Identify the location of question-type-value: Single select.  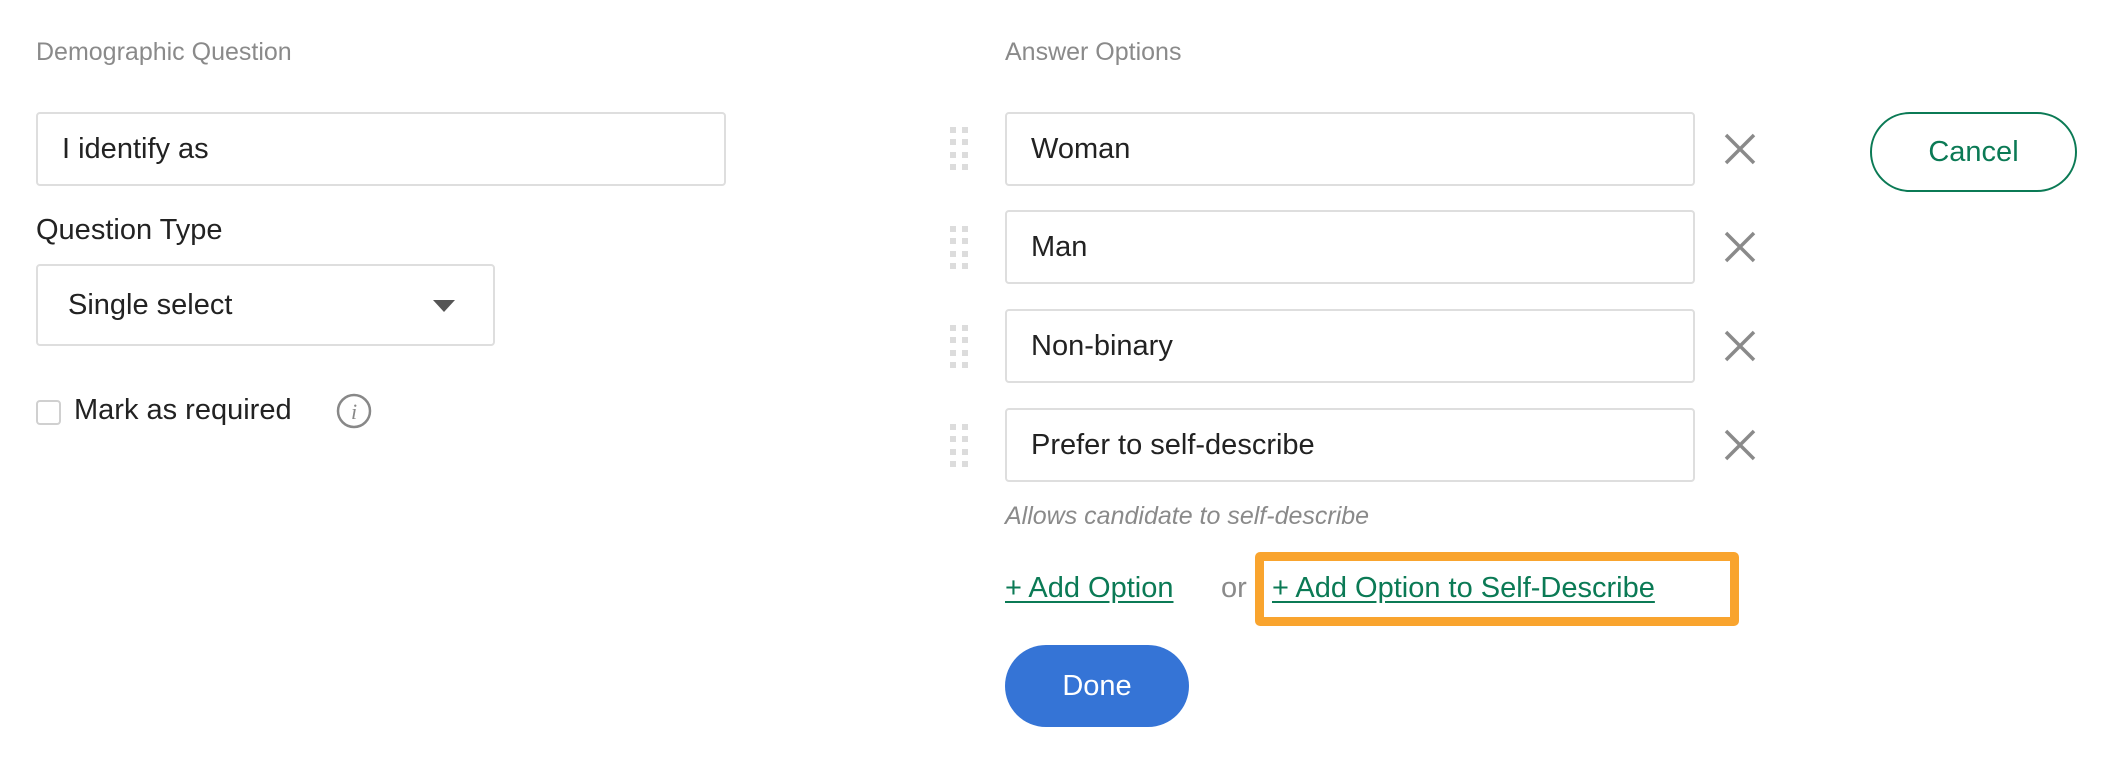
(150, 304).